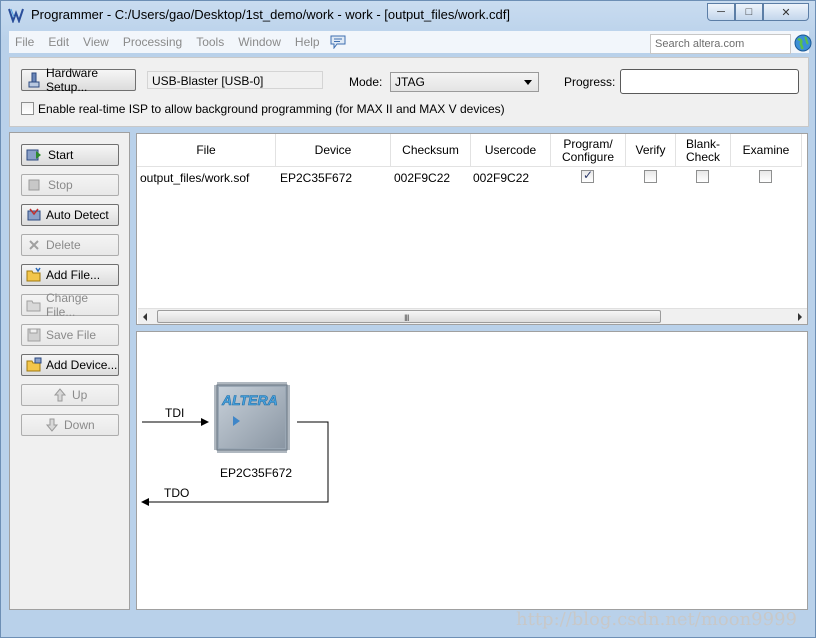 This screenshot has height=638, width=816. Describe the element at coordinates (34, 185) in the screenshot. I see `stop-icon` at that location.